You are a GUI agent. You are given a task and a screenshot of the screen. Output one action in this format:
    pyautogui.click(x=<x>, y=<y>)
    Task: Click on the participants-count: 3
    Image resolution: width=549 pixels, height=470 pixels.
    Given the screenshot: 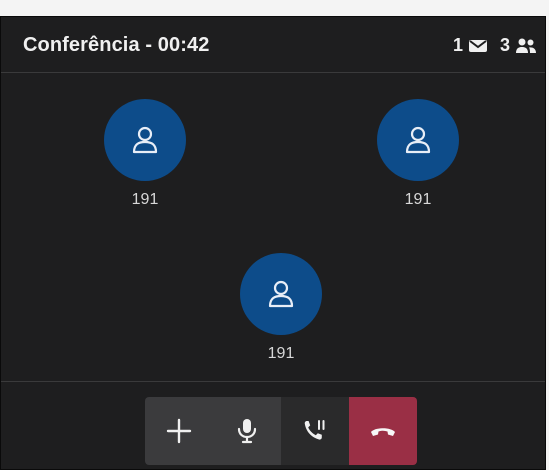 What is the action you would take?
    pyautogui.click(x=504, y=45)
    